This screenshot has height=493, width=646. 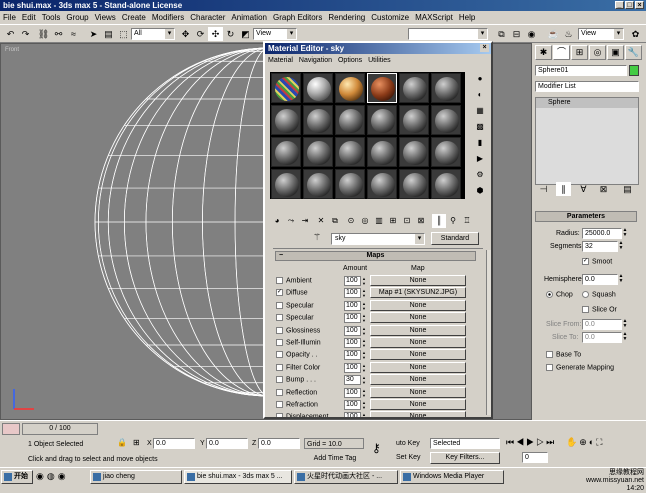 I want to click on rotate-tool-icon: ↻, so click(x=230, y=34).